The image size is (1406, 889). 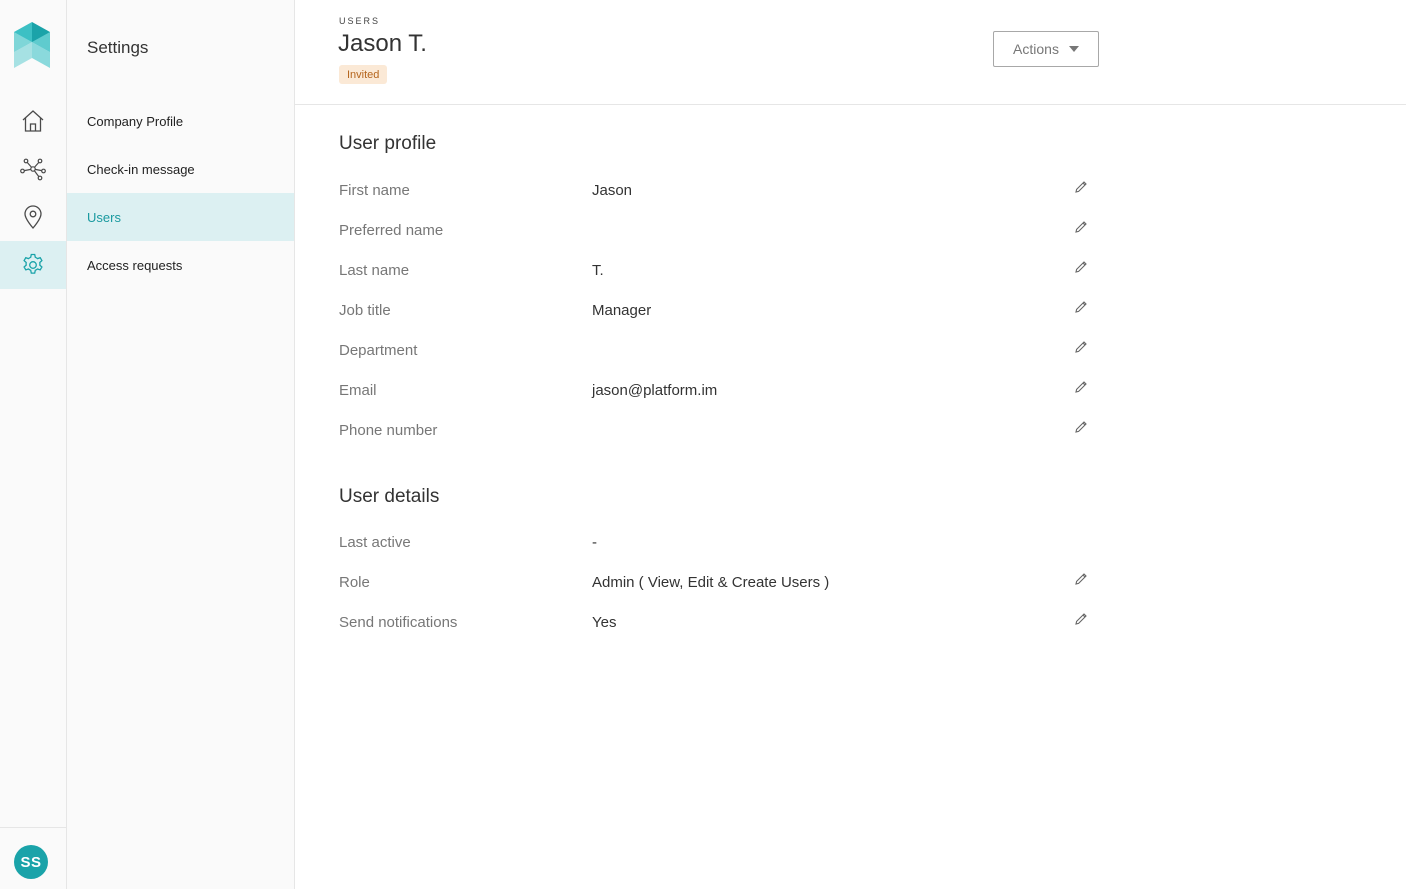 I want to click on network-icon, so click(x=33, y=169).